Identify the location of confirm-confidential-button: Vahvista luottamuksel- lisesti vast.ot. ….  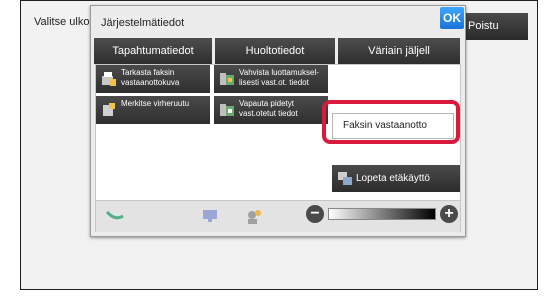
(271, 79).